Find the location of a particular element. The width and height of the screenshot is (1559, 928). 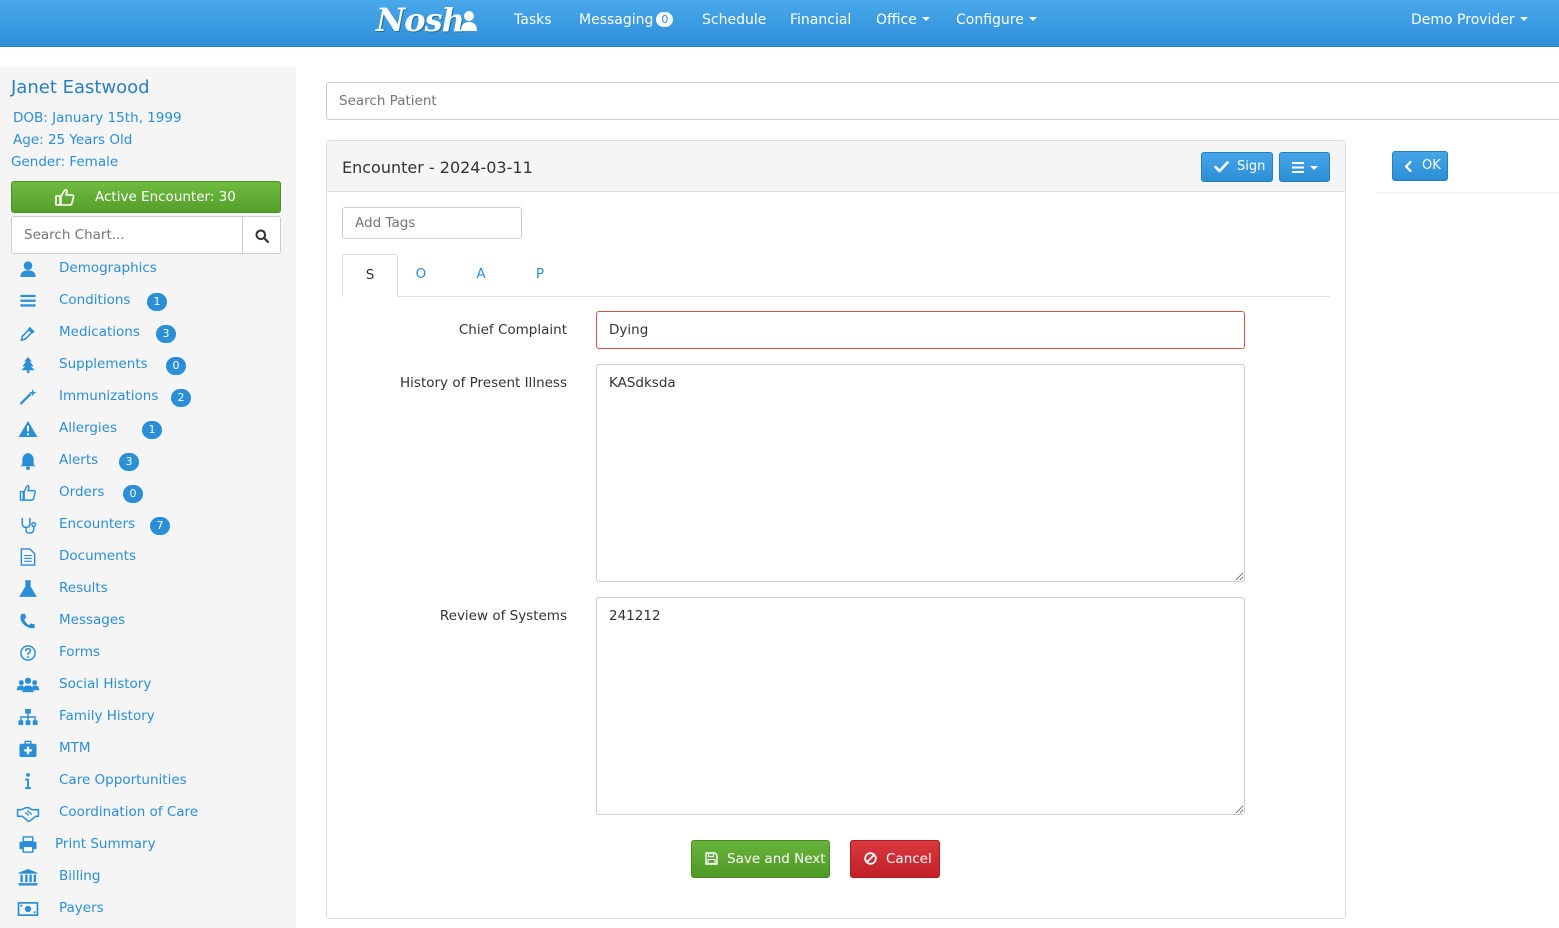

phone-icon is located at coordinates (27, 621).